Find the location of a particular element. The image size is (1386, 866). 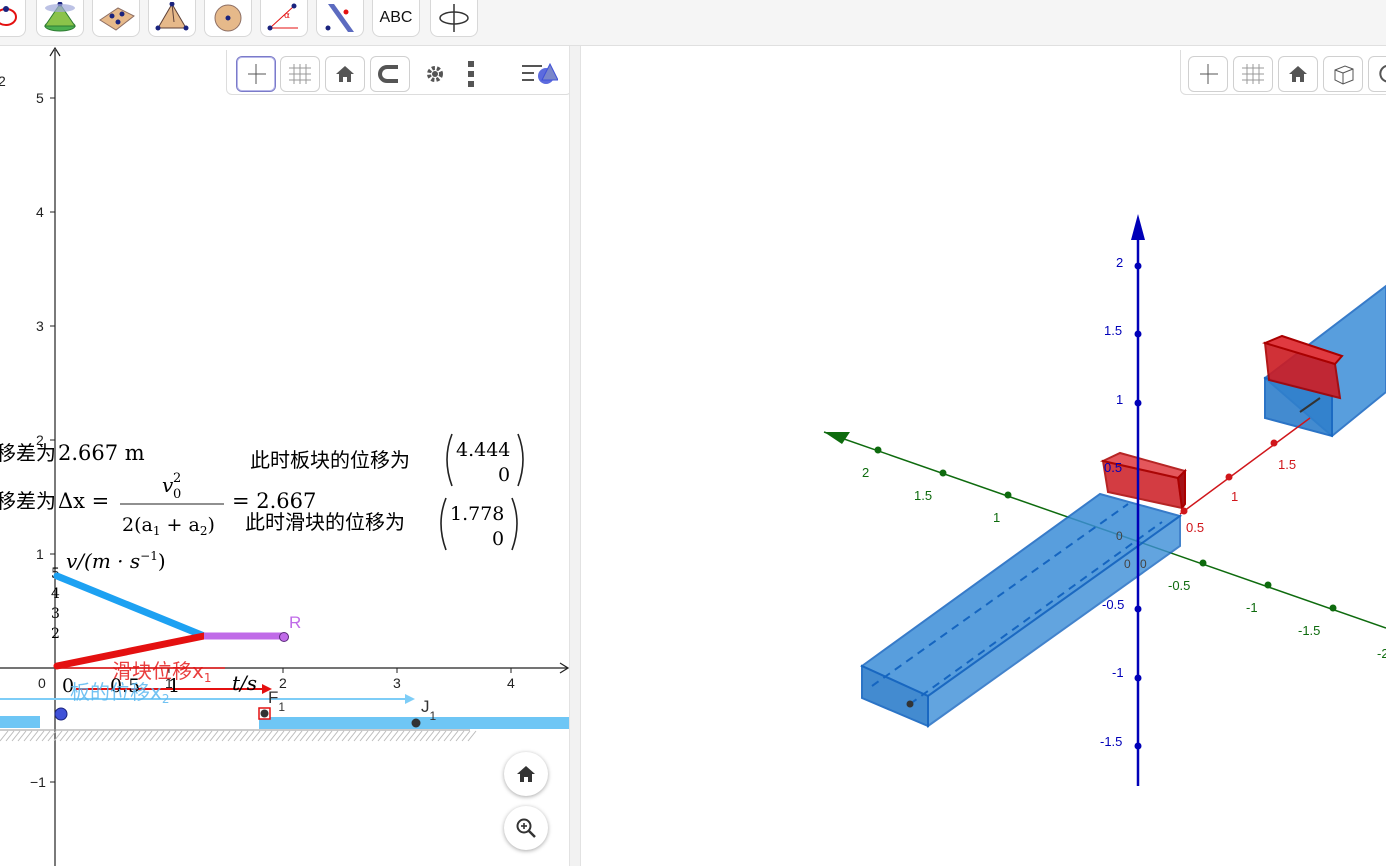

settings-button is located at coordinates (435, 74).